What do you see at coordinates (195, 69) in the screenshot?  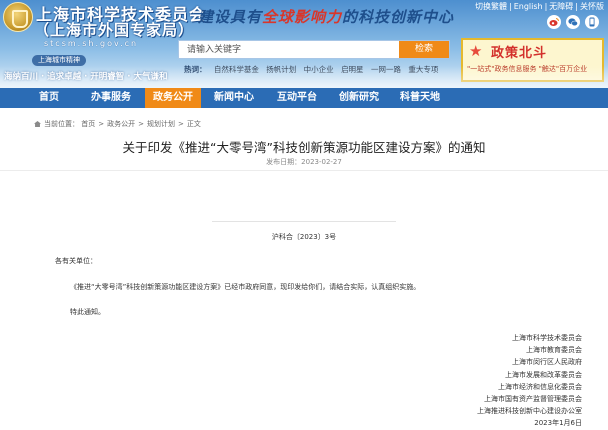 I see `hot-words-label: 热词：` at bounding box center [195, 69].